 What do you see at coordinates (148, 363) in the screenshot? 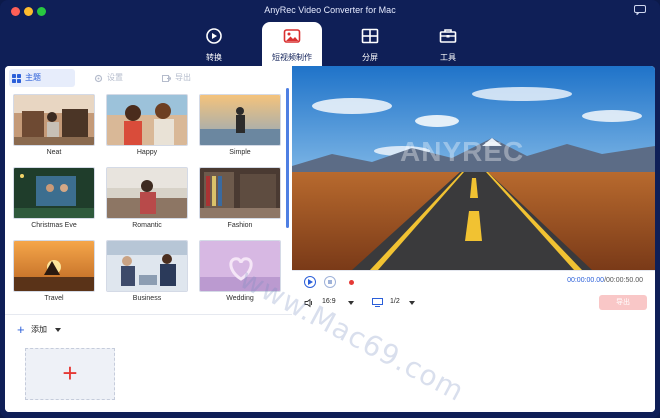
I see `clip-area: + 添加 +` at bounding box center [148, 363].